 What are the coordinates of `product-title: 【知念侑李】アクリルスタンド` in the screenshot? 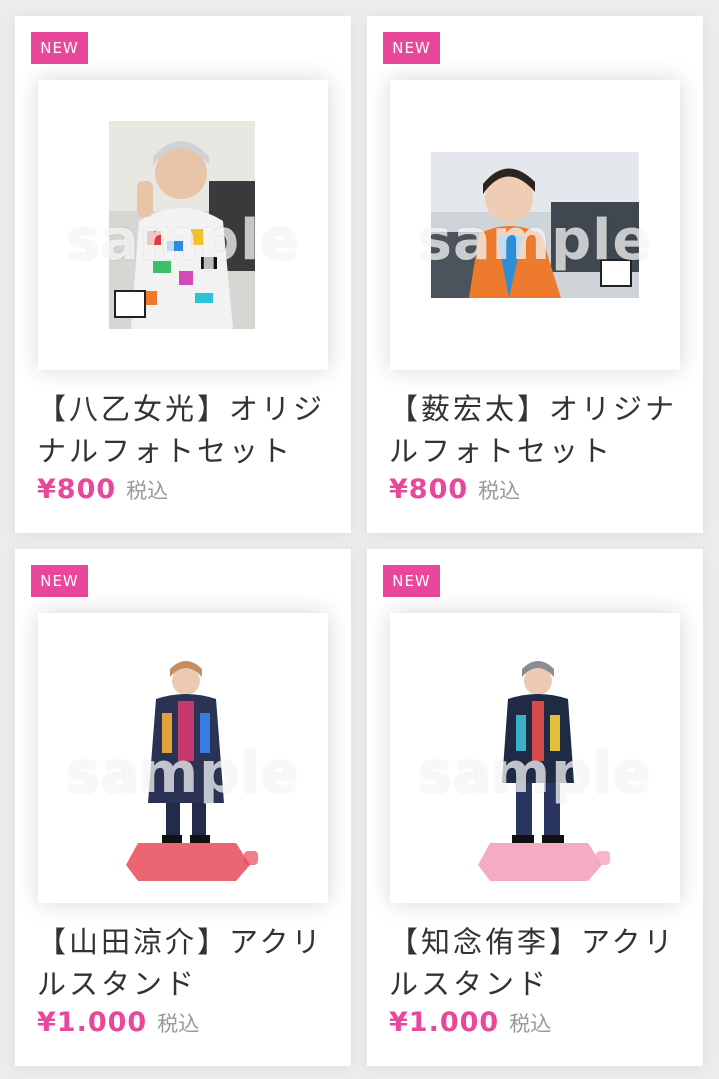 It's located at (539, 963).